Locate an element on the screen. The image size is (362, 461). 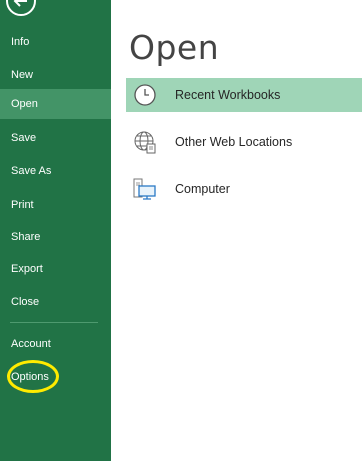
sidebar-item-open: Open is located at coordinates (55, 104).